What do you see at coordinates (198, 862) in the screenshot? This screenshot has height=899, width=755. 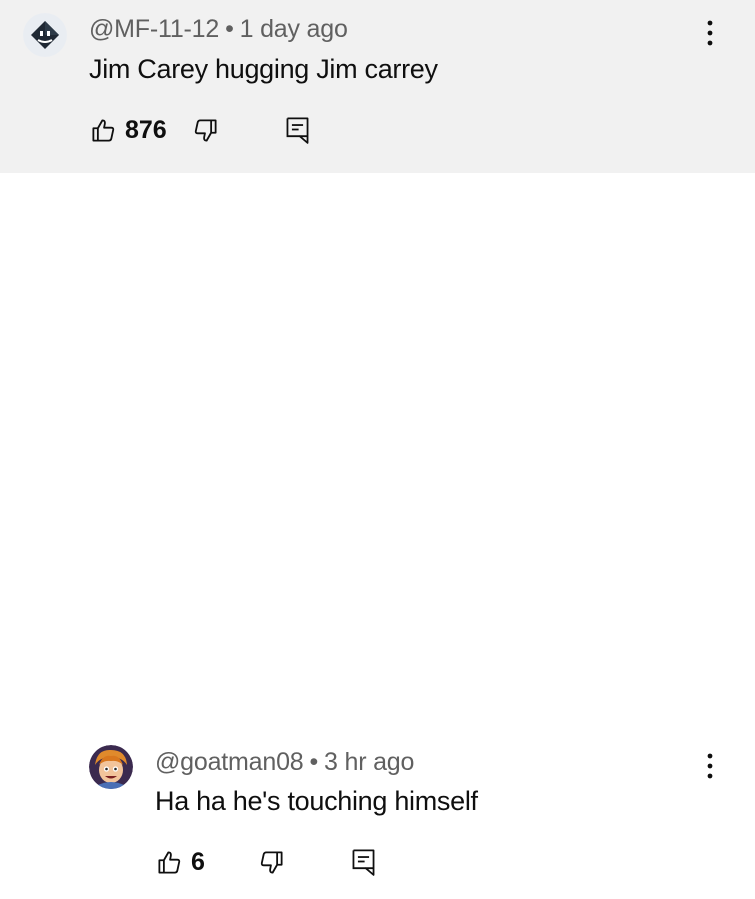 I see `like-count: 6` at bounding box center [198, 862].